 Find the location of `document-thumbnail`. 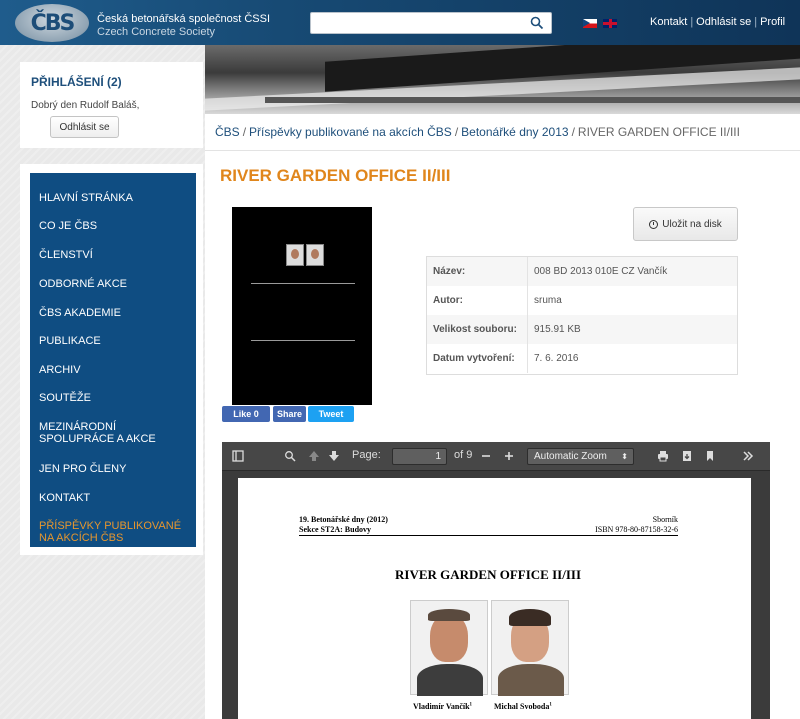

document-thumbnail is located at coordinates (302, 306).